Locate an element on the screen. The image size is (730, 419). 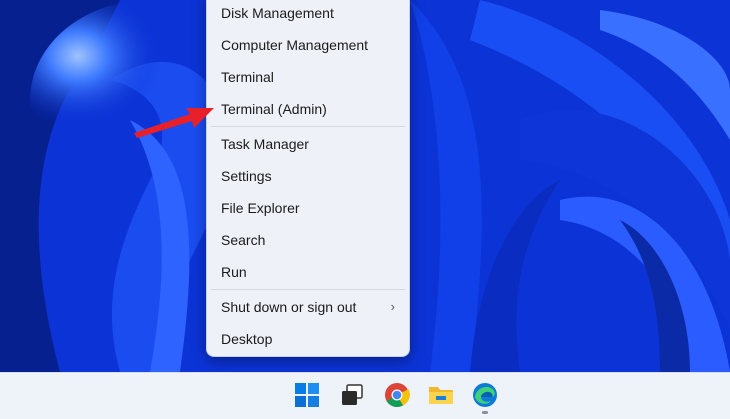
menu-item-shut-down-or-sign-out: Shut down or sign out › is located at coordinates (308, 307).